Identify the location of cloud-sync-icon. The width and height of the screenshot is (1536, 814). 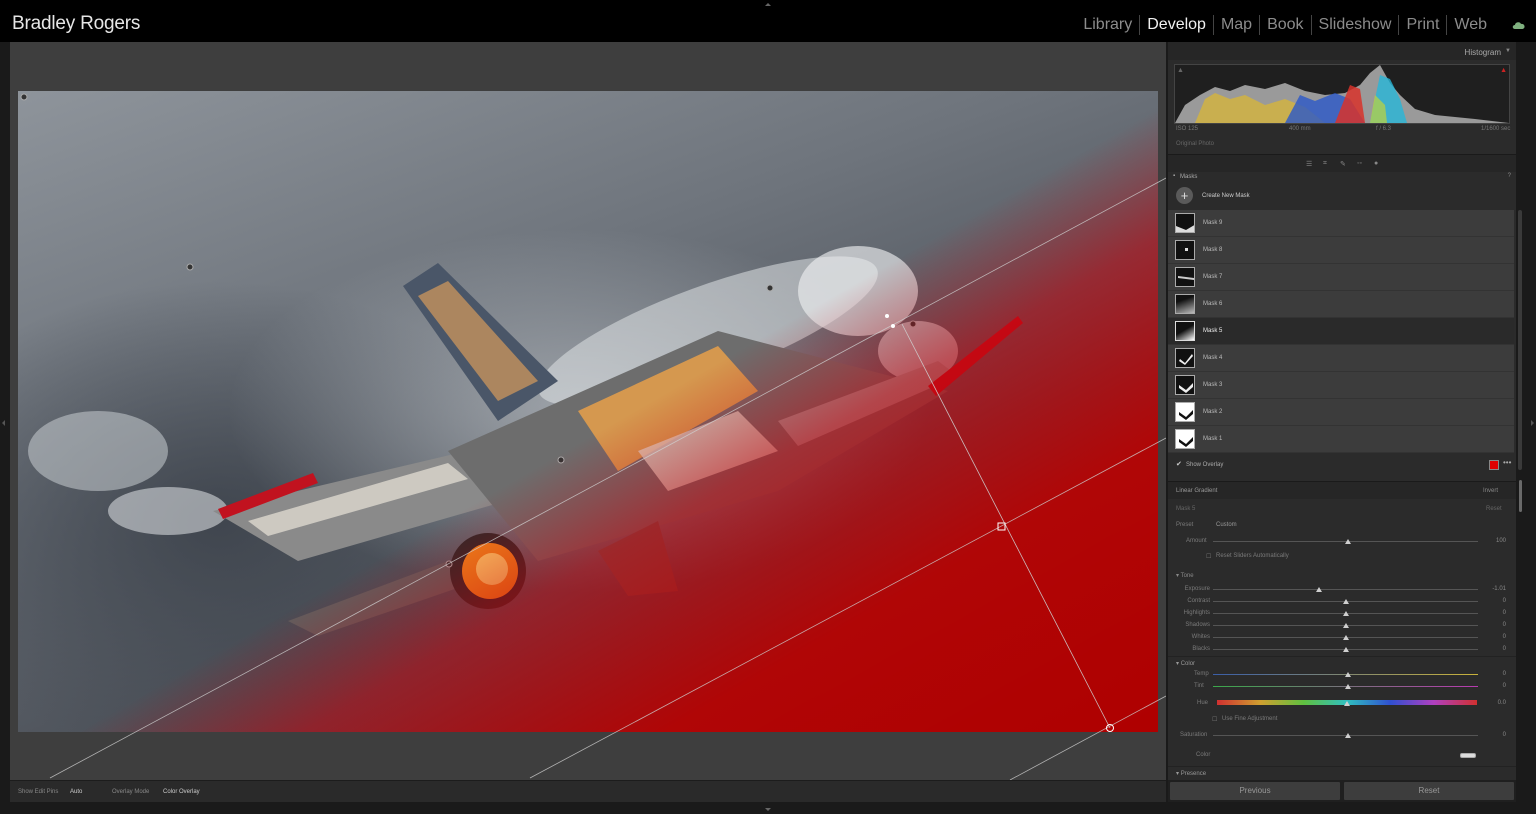
(1519, 25).